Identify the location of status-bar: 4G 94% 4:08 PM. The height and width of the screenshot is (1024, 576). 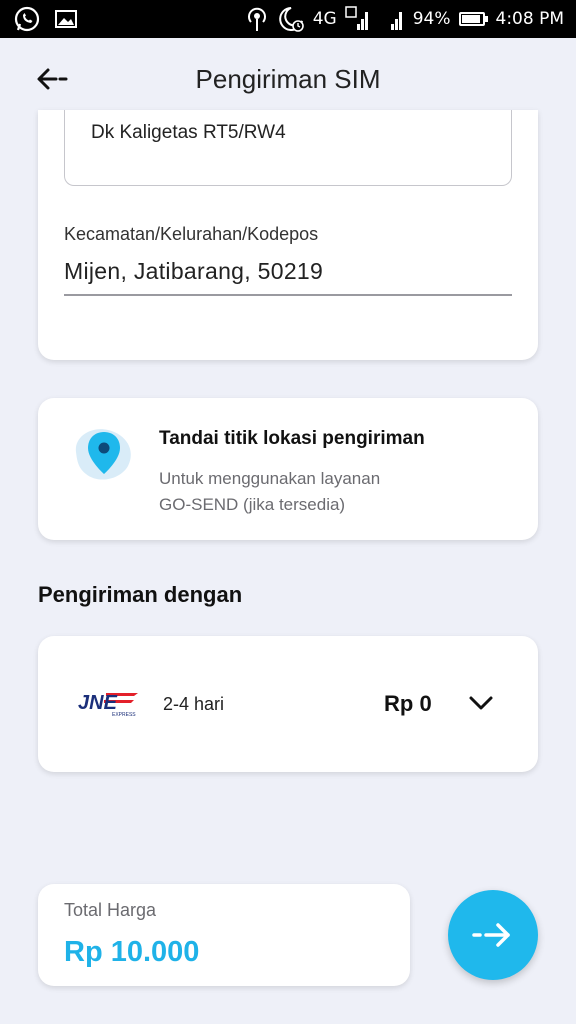
(288, 19).